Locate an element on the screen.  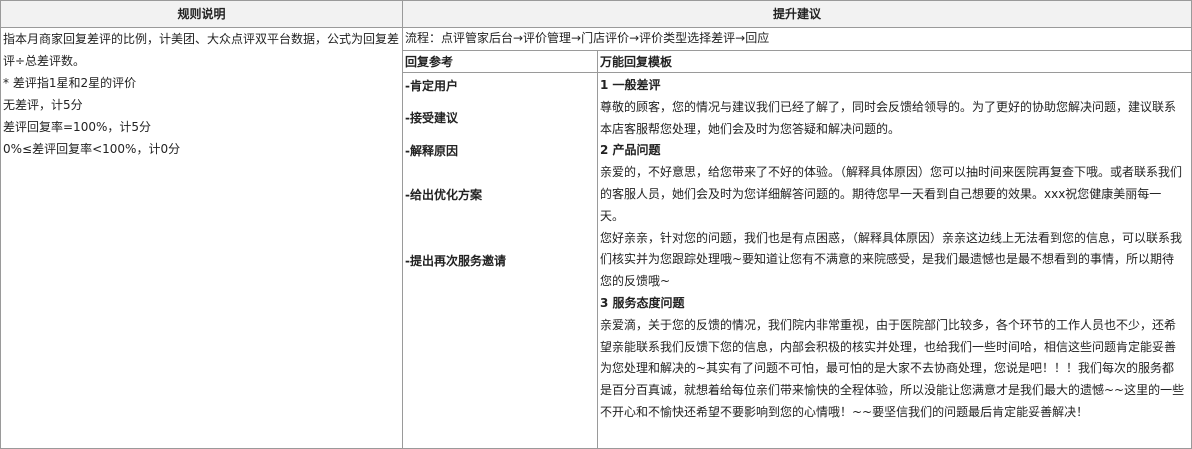
rule-partial-rate: 0%≤差评回复率<100%，计0分 is located at coordinates (92, 149).